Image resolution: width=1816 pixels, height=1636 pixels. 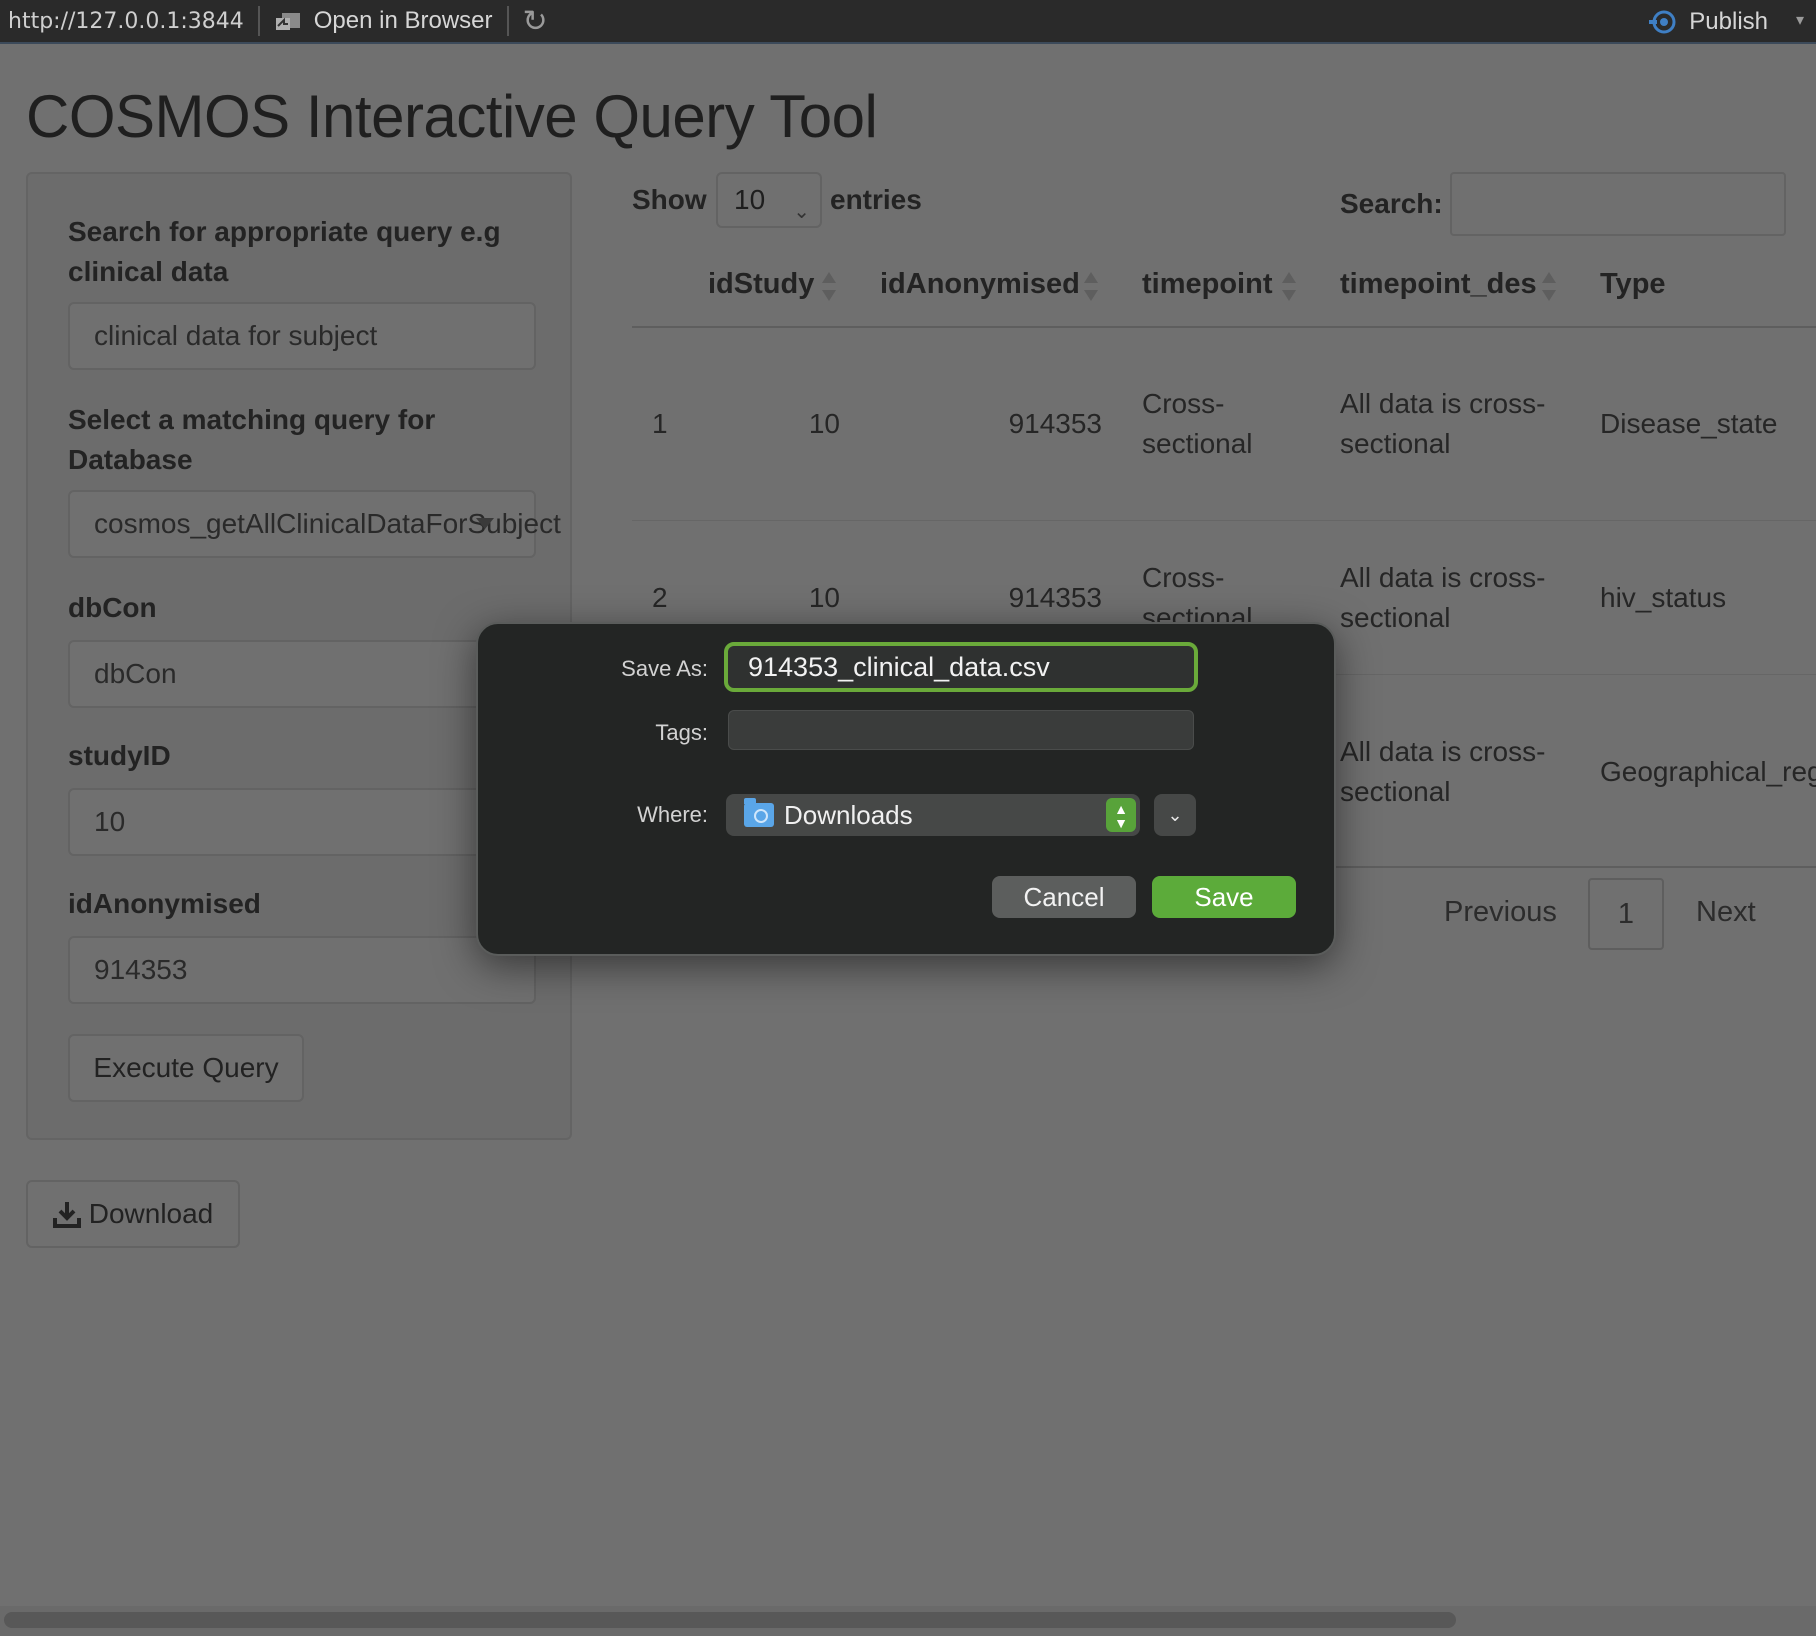 I want to click on scrollbar-thumb, so click(x=730, y=1620).